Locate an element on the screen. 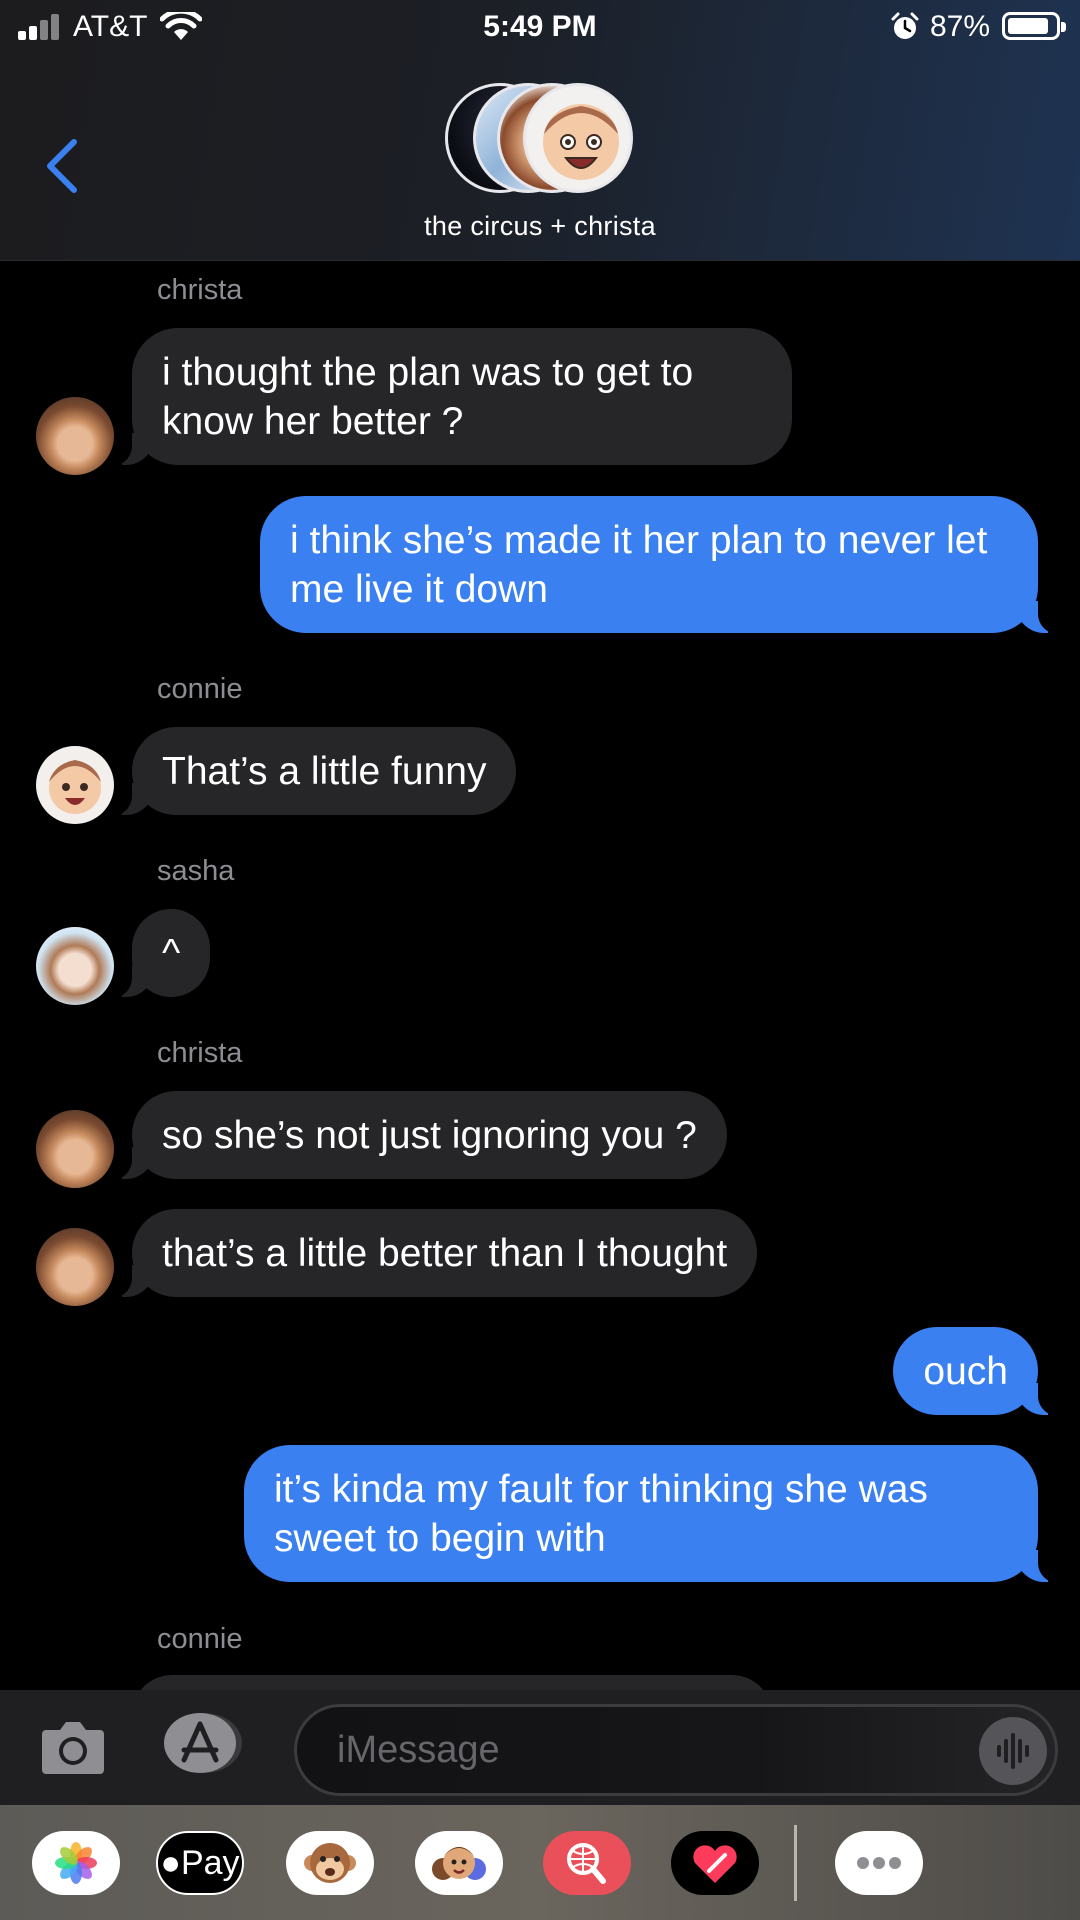 This screenshot has width=1080, height=1920. imessage-input is located at coordinates (676, 1750).